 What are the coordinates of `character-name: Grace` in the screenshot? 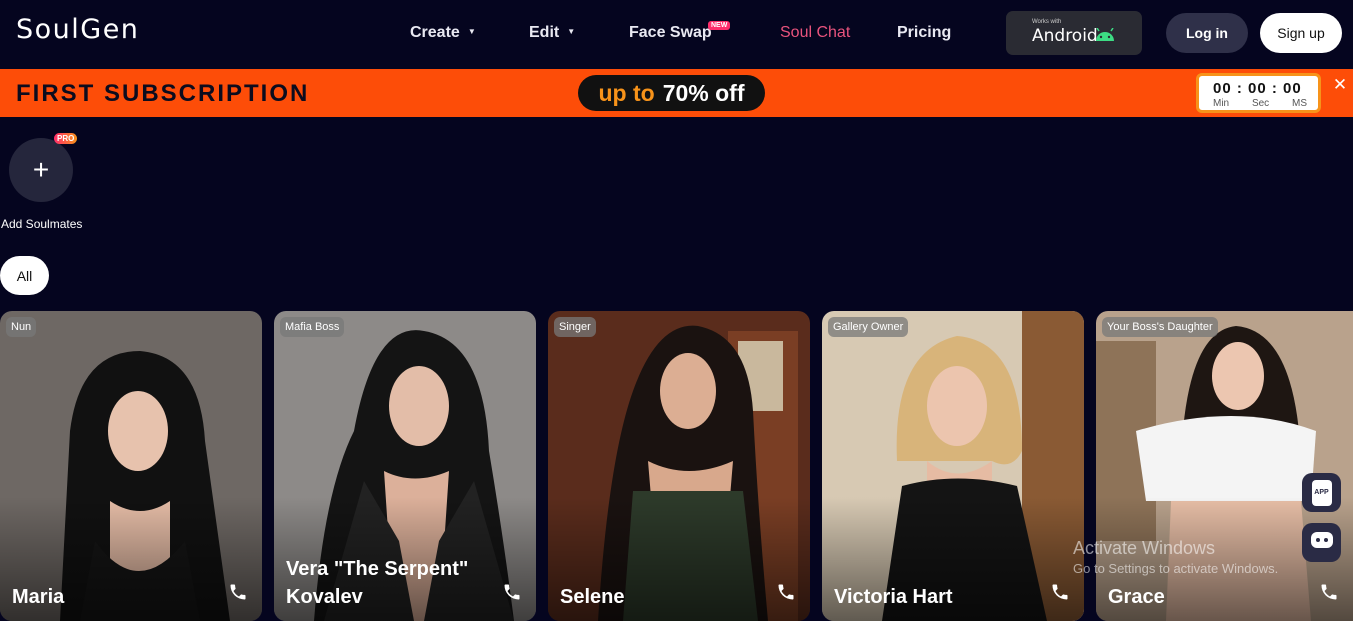 It's located at (1136, 597).